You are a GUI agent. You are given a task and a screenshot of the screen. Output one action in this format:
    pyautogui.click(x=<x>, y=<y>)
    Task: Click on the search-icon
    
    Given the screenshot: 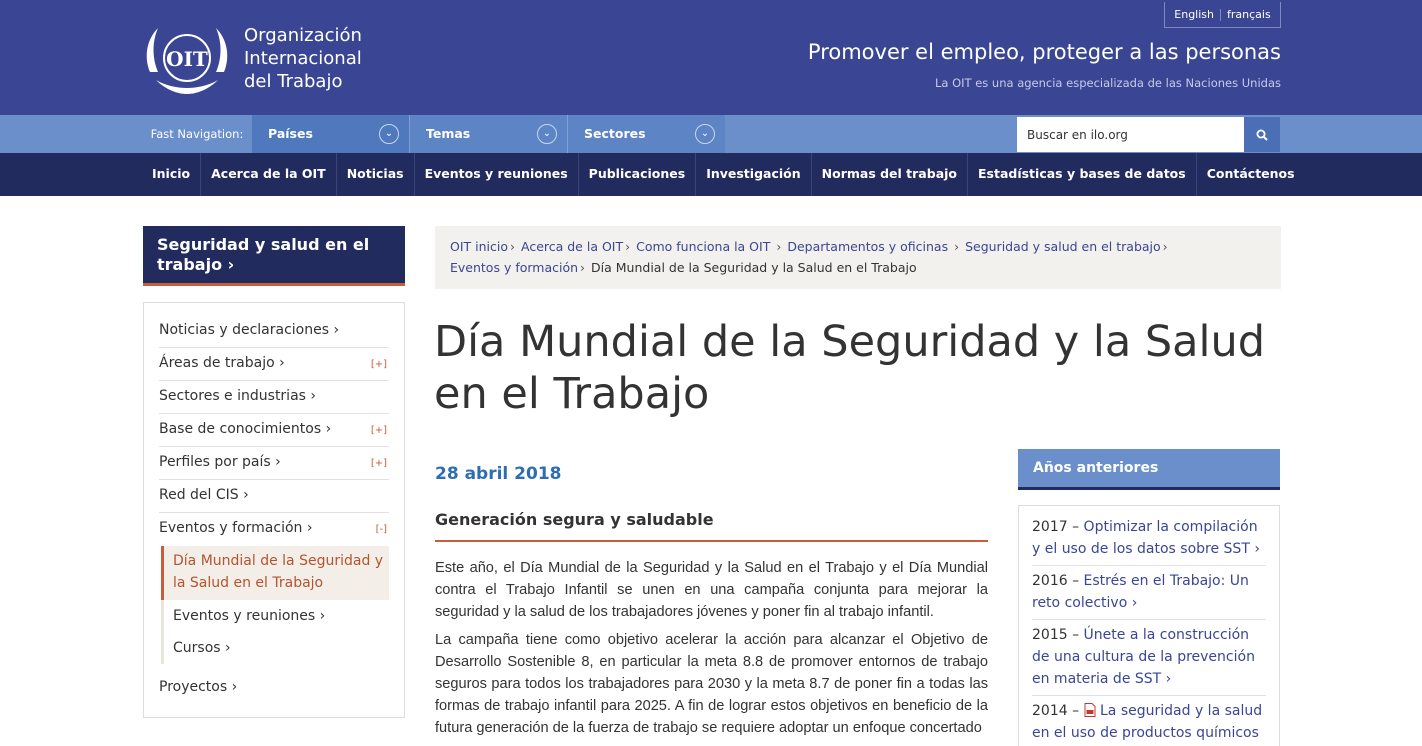 What is the action you would take?
    pyautogui.click(x=1262, y=135)
    